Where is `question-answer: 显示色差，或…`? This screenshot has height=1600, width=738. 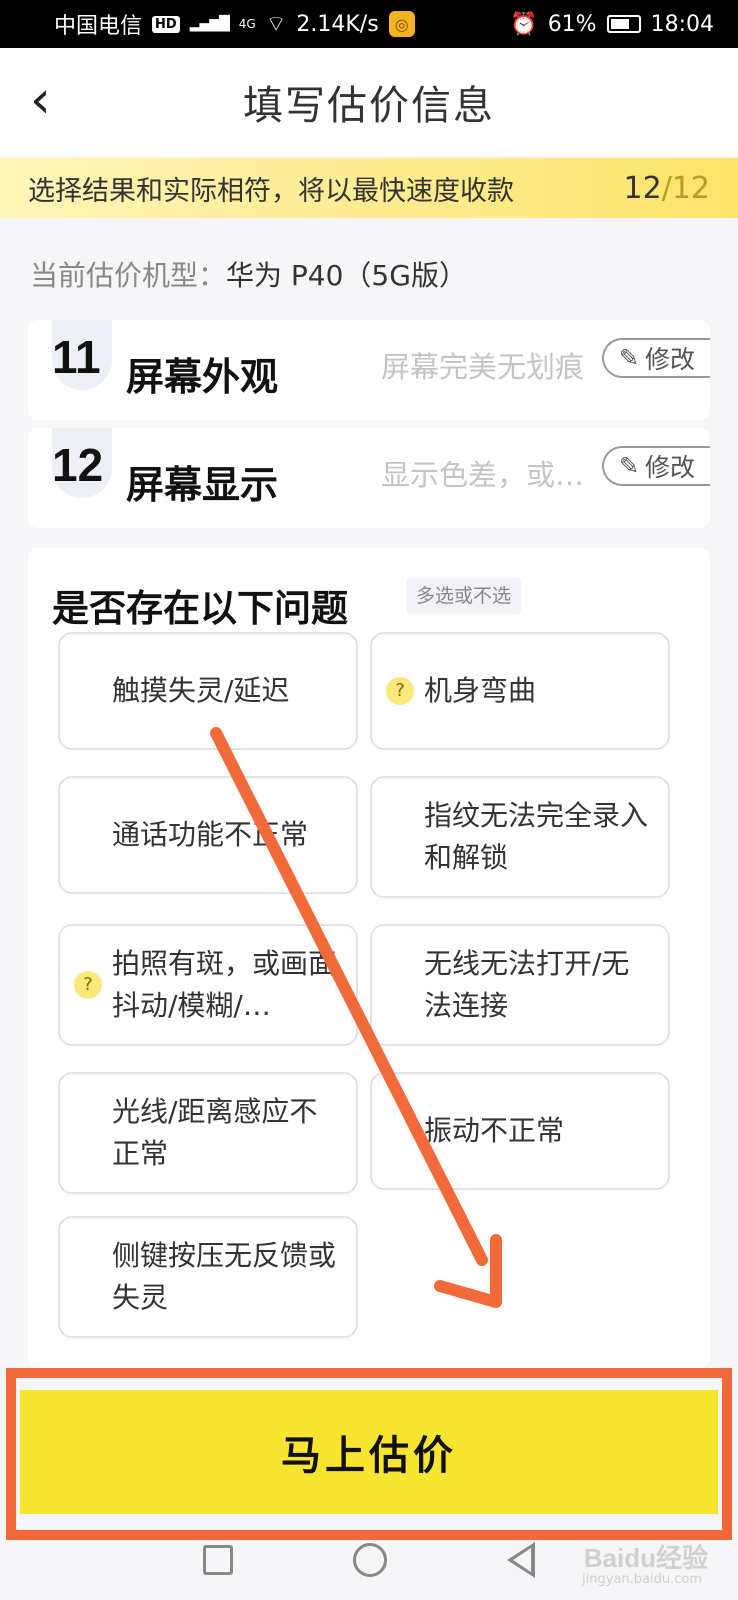 question-answer: 显示色差，或… is located at coordinates (482, 475).